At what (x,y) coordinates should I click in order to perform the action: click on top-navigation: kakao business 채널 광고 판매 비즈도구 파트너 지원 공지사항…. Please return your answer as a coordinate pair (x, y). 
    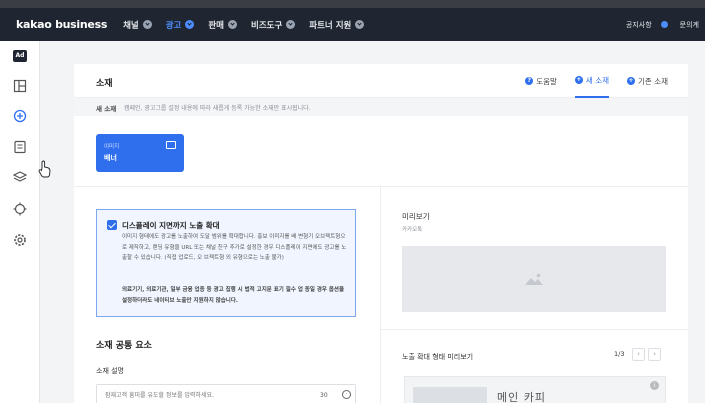
    Looking at the image, I should click on (352, 24).